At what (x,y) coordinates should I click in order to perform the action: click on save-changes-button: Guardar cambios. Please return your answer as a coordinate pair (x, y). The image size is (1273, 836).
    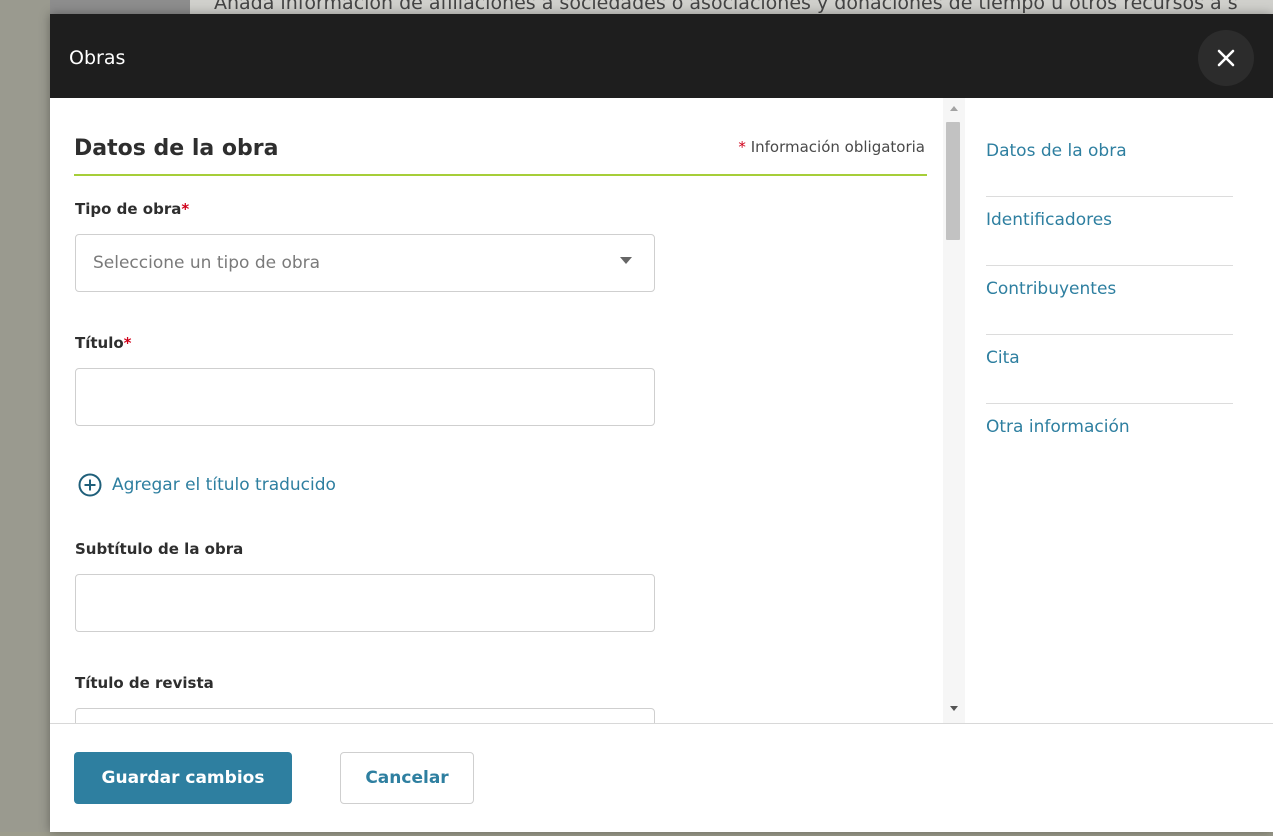
    Looking at the image, I should click on (183, 778).